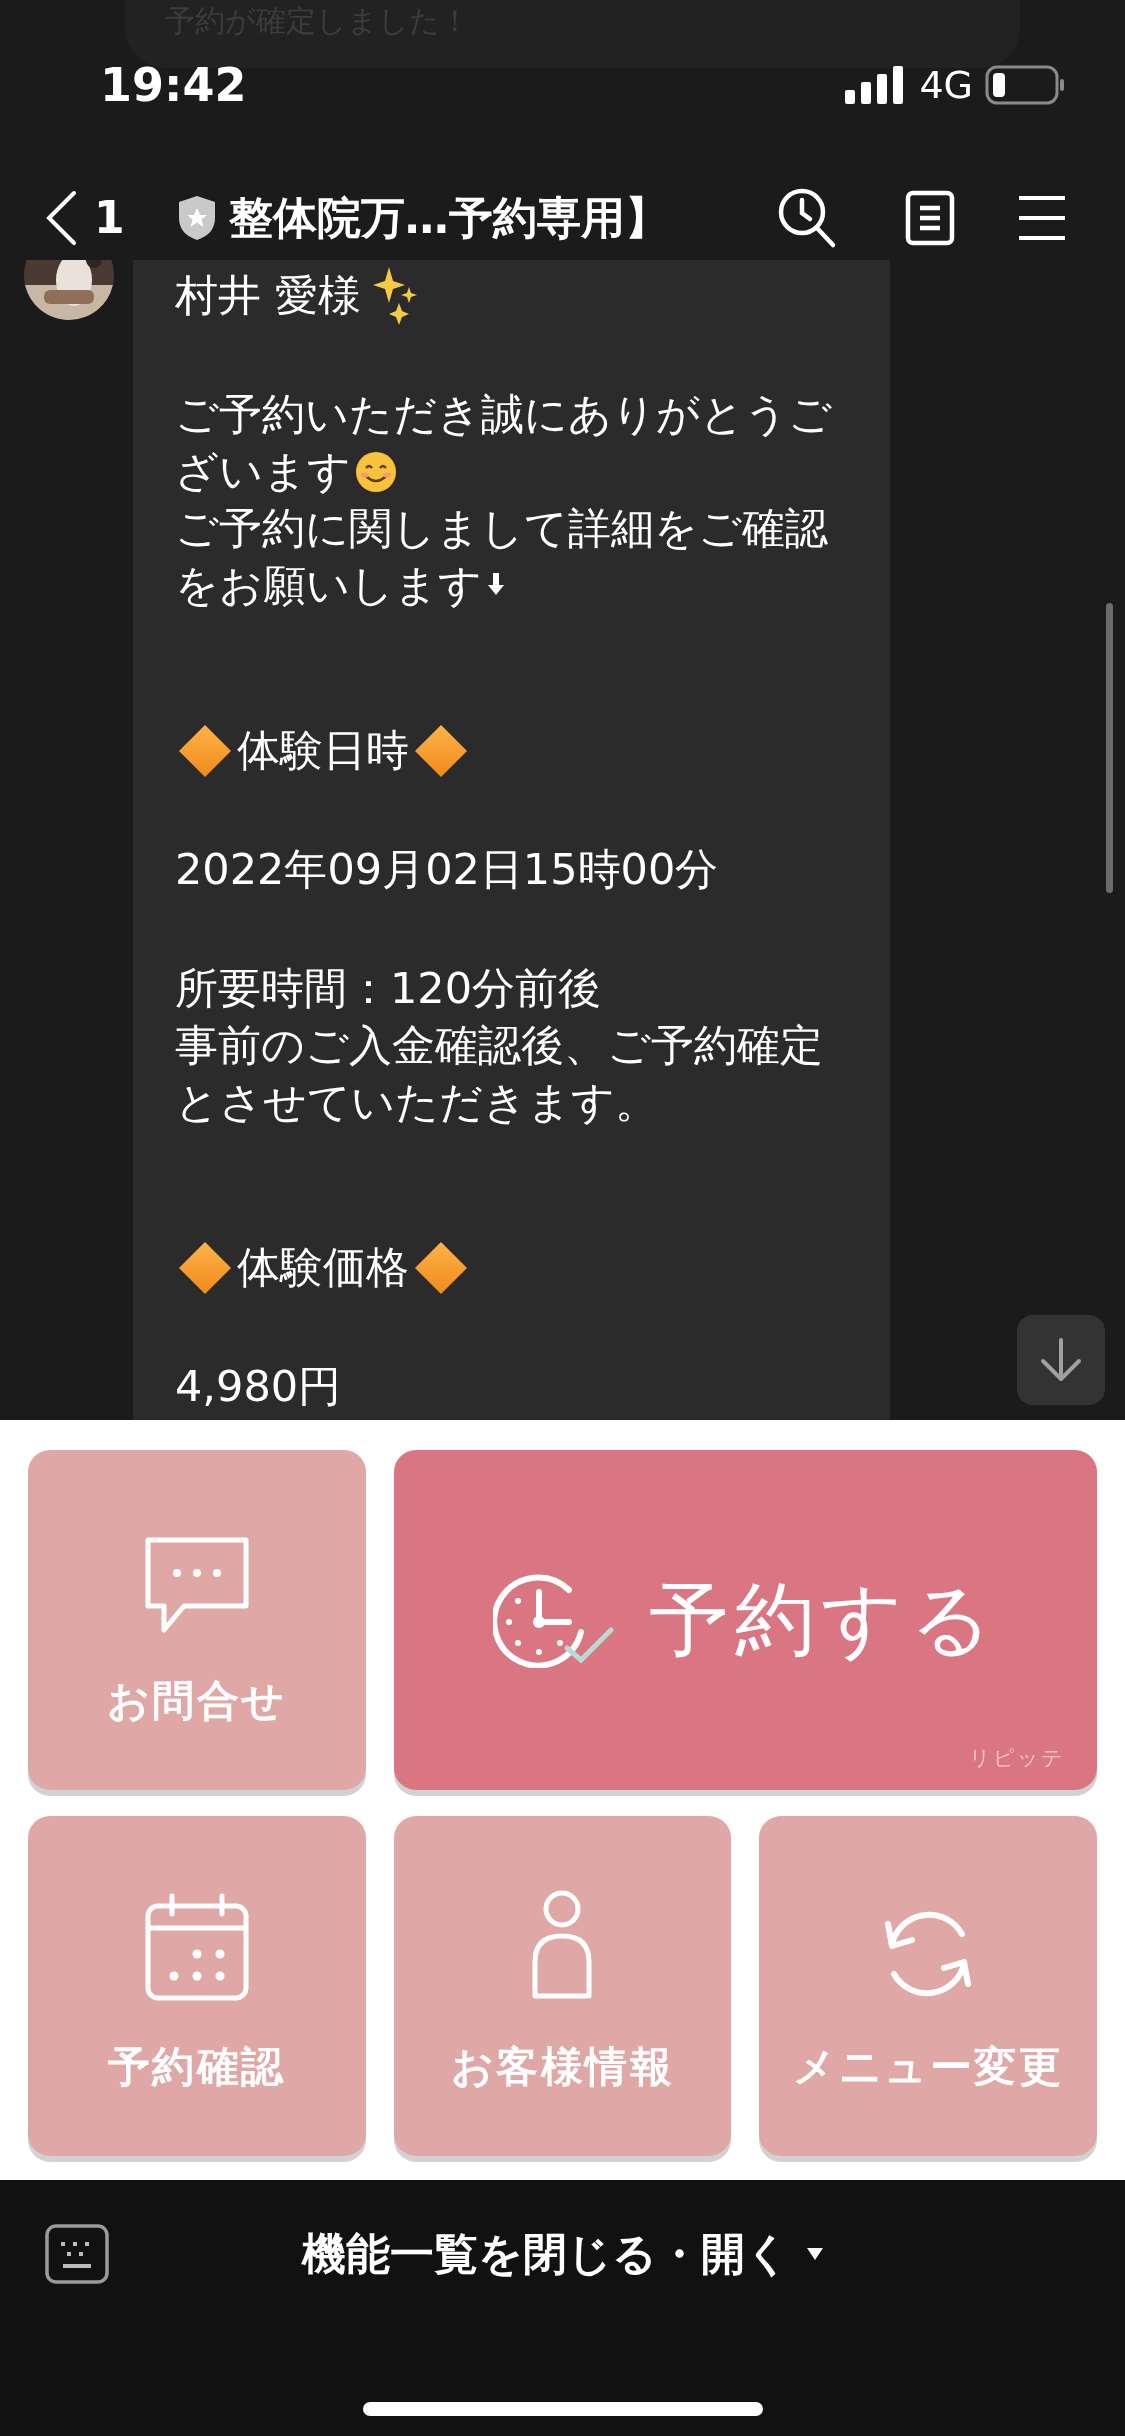  Describe the element at coordinates (448, 217) in the screenshot. I see `chat-title: 整体院万…予約専用】` at that location.